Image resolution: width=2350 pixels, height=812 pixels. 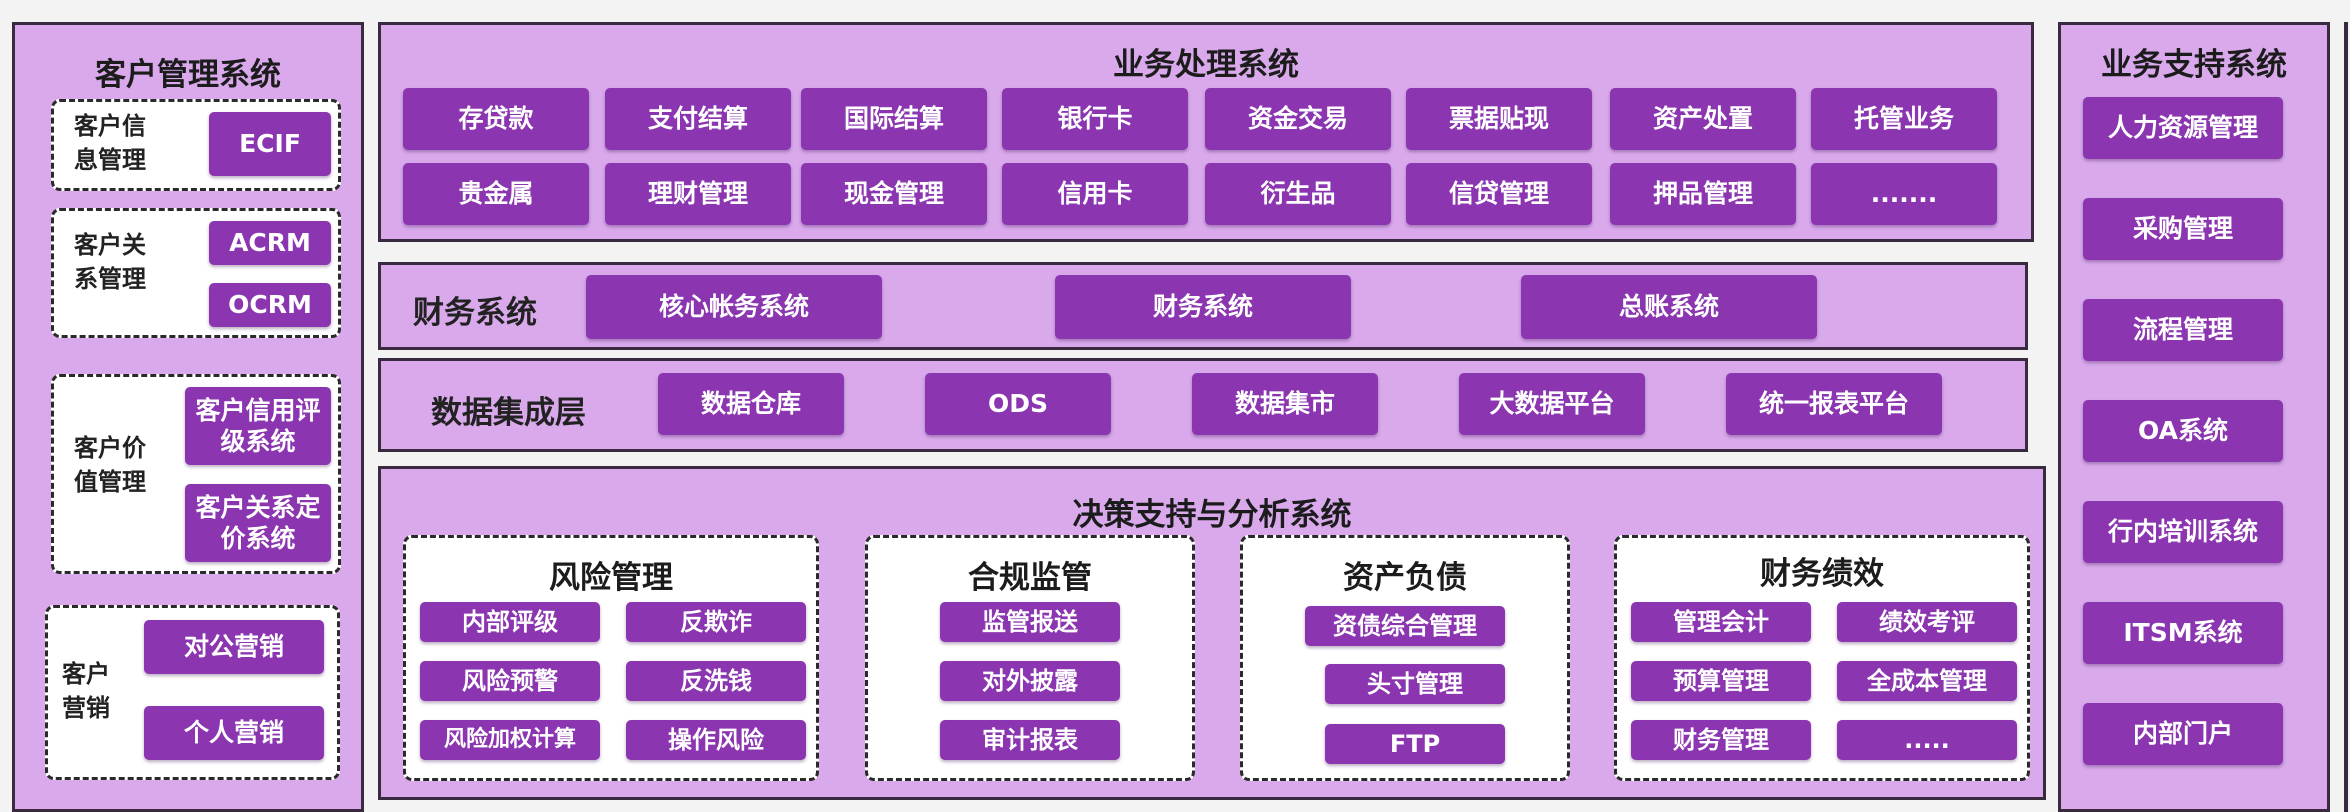 I want to click on group-title: 风险管理, so click(x=611, y=578).